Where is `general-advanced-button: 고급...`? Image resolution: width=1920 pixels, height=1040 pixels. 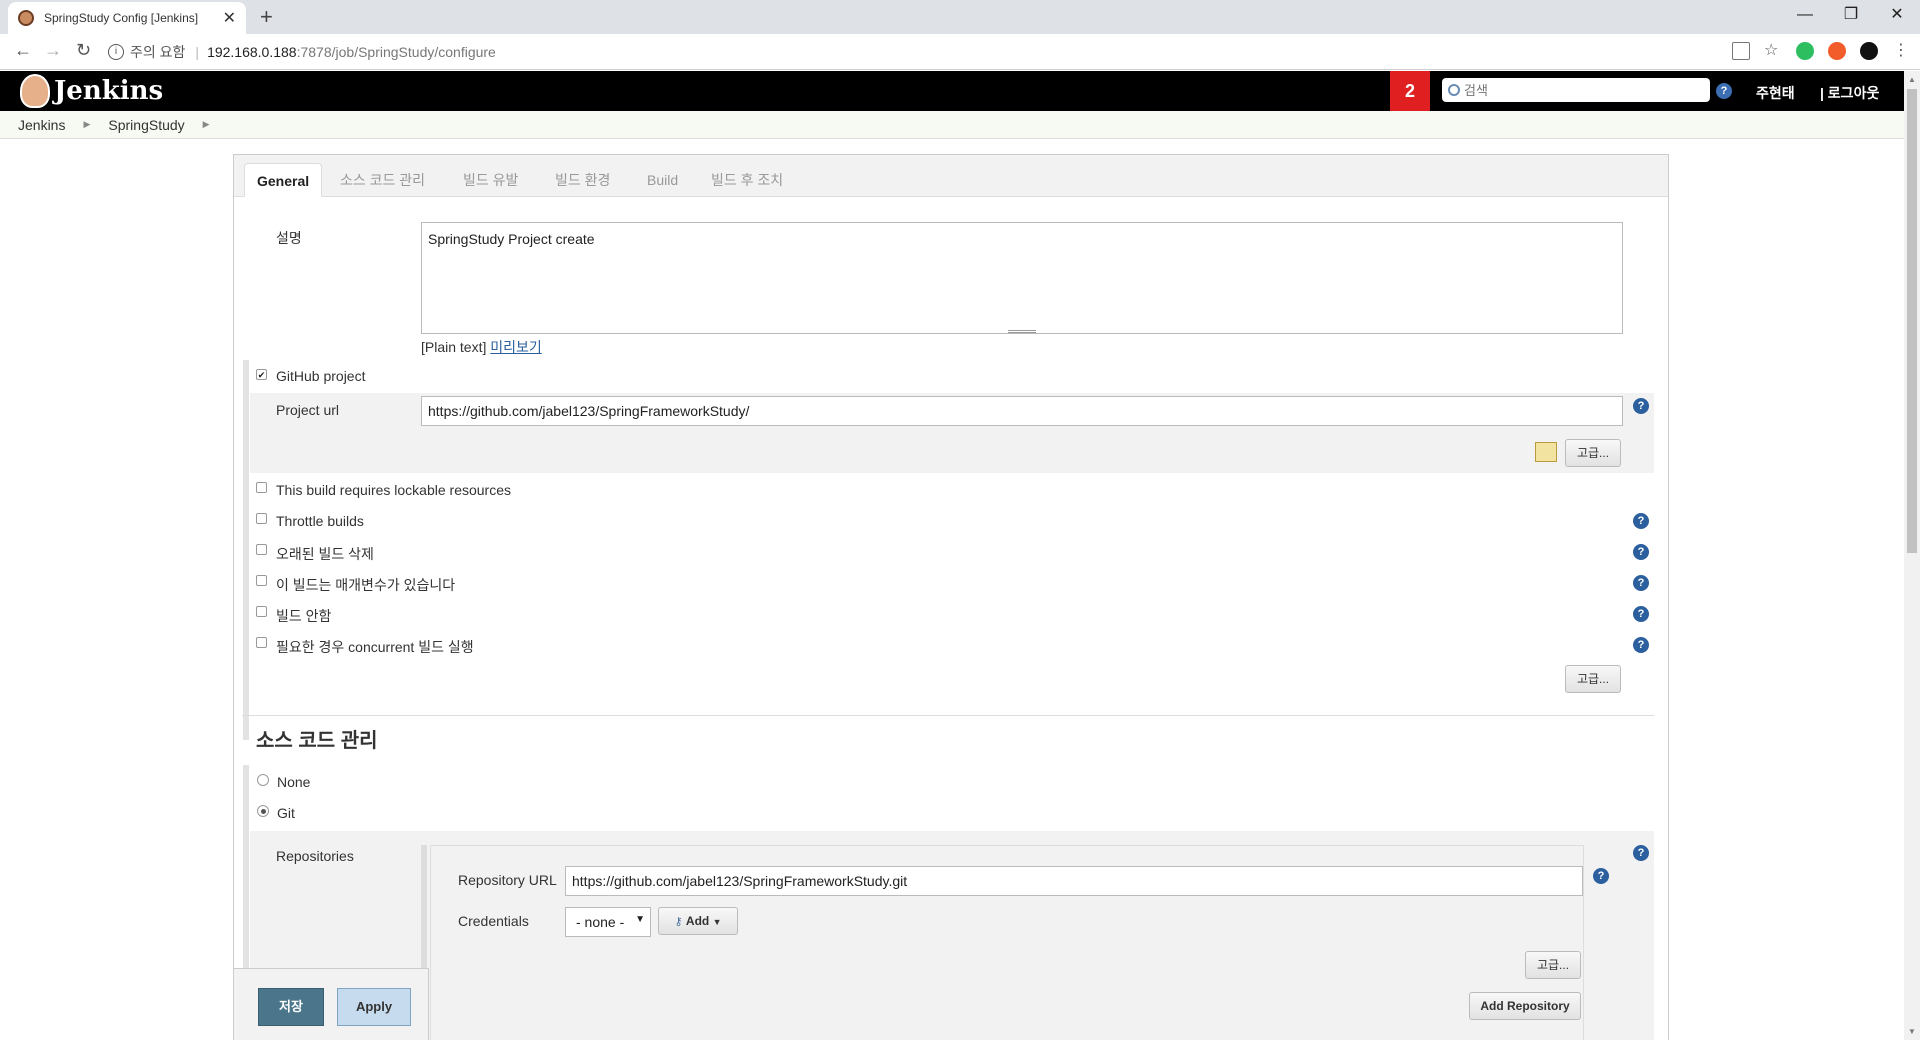 general-advanced-button: 고급... is located at coordinates (1593, 679).